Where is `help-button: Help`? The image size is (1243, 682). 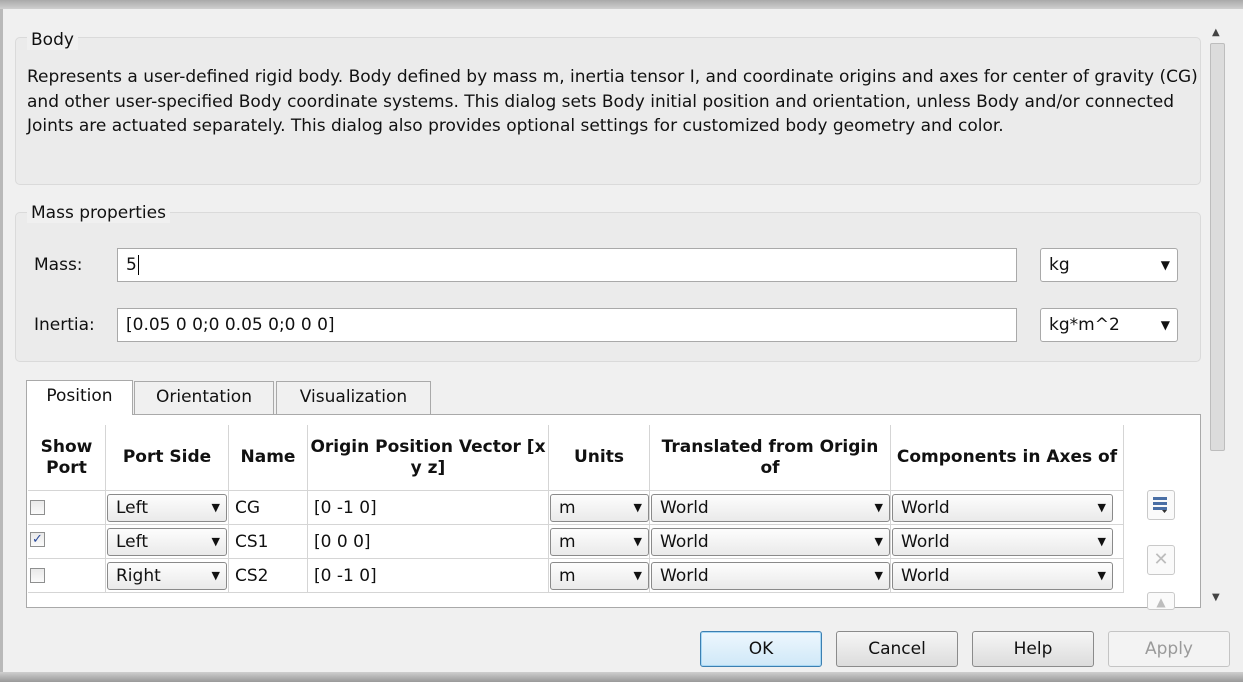
help-button: Help is located at coordinates (1033, 649).